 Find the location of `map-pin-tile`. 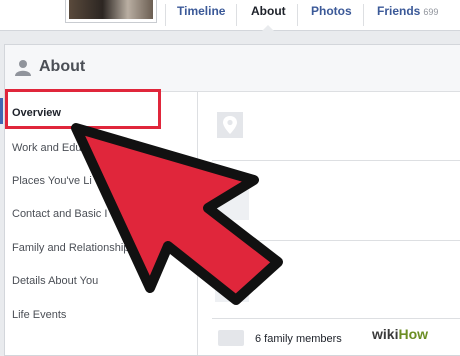

map-pin-tile is located at coordinates (230, 125).